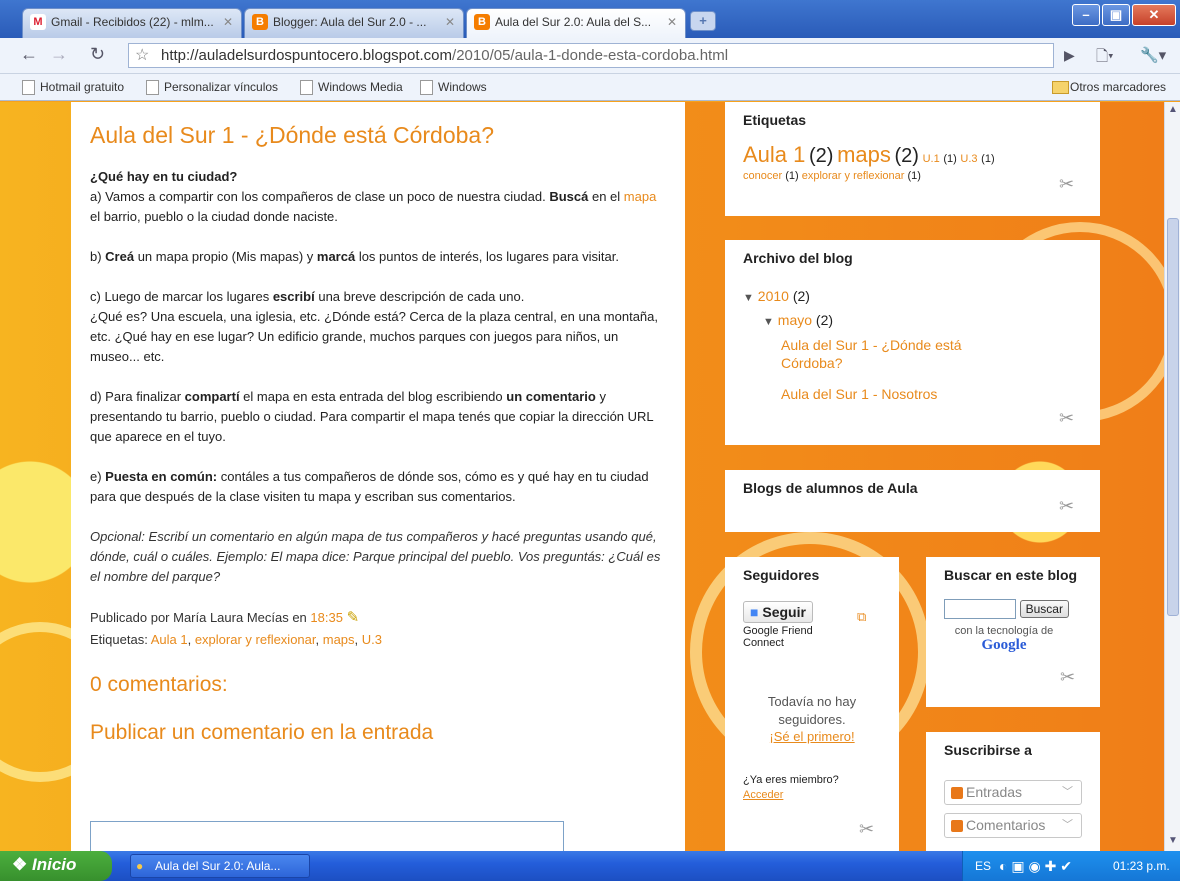 The image size is (1180, 881). What do you see at coordinates (1173, 417) in the screenshot?
I see `scrollbar-thumb` at bounding box center [1173, 417].